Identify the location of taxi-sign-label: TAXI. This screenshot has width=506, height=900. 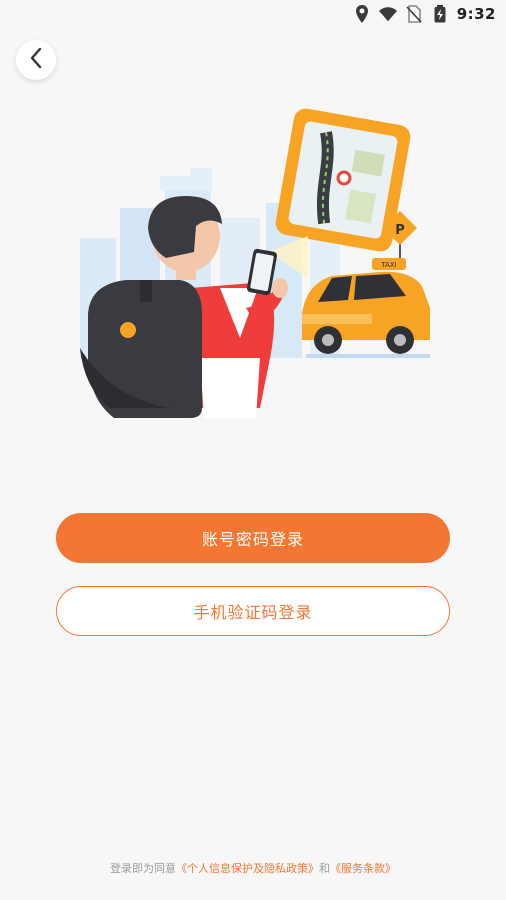
(388, 265).